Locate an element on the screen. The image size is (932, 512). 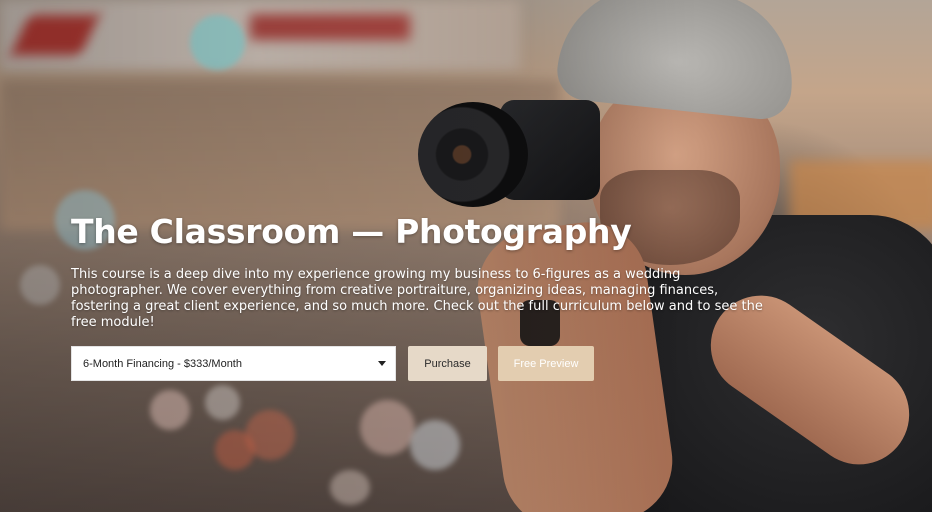
plan-select-value: 6-Month Financing - $333/Month is located at coordinates (162, 363).